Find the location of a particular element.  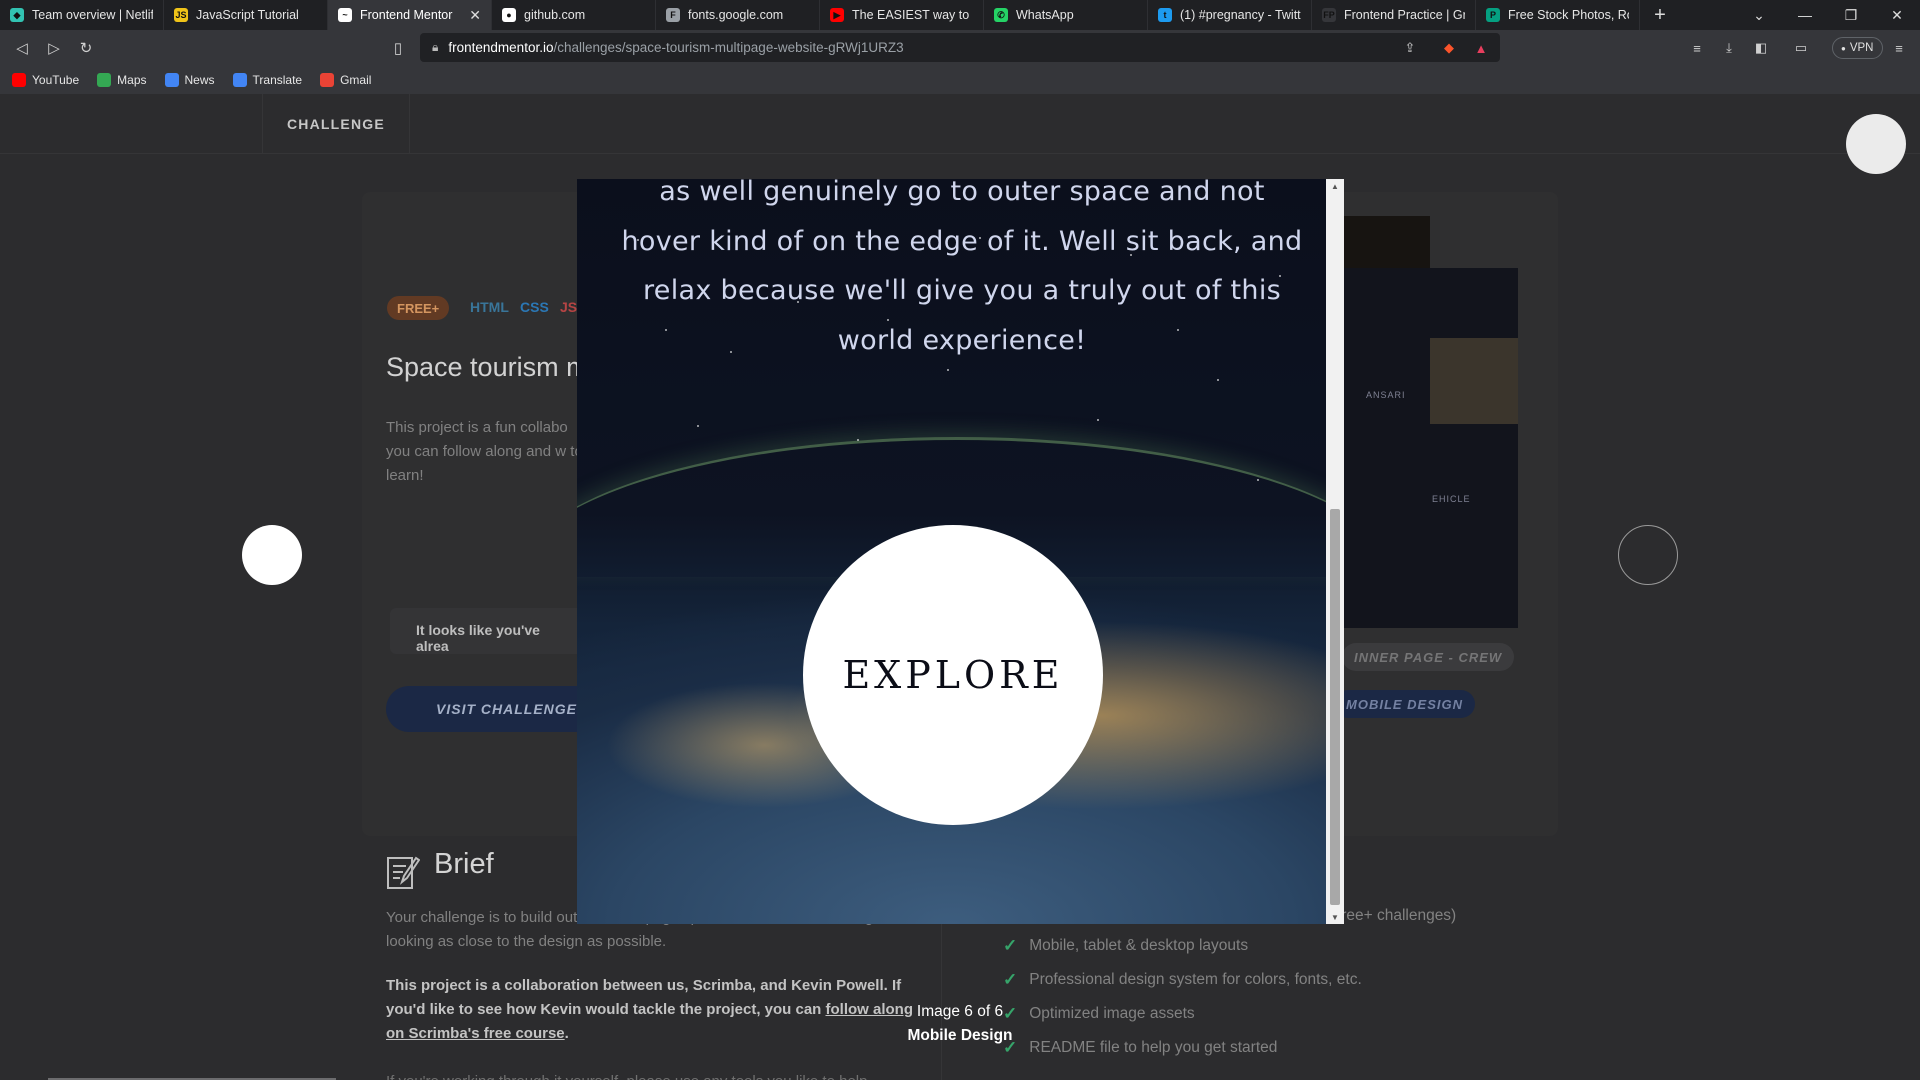

tab-title: github.com is located at coordinates (555, 15).